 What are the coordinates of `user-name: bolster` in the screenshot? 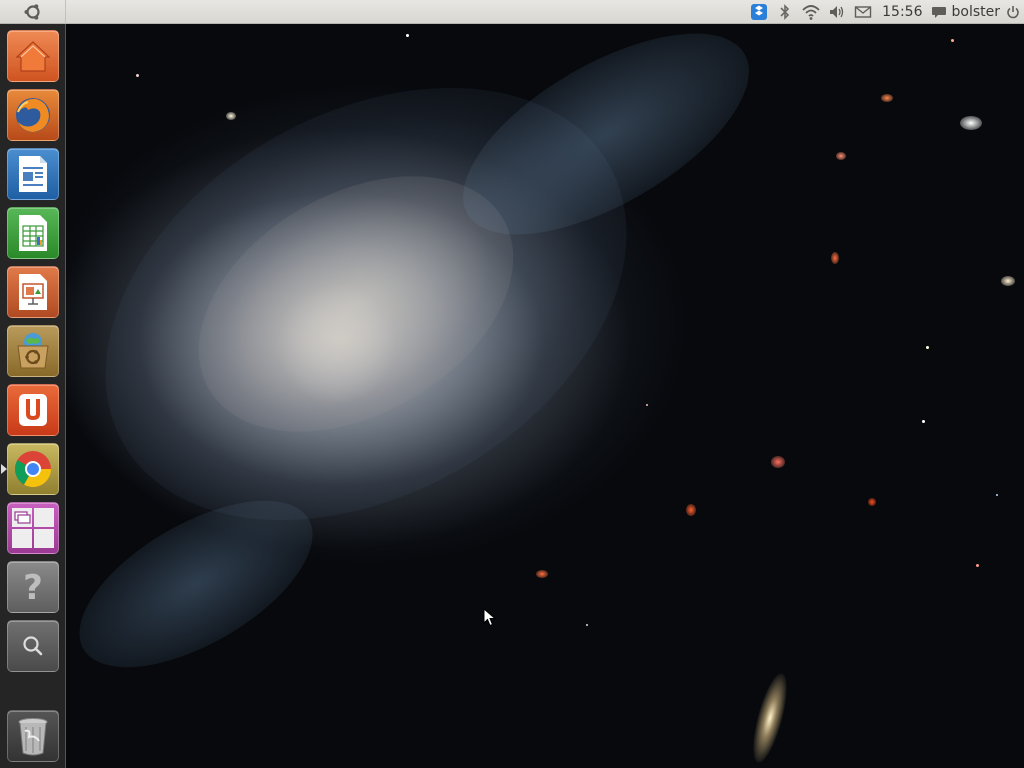 It's located at (976, 12).